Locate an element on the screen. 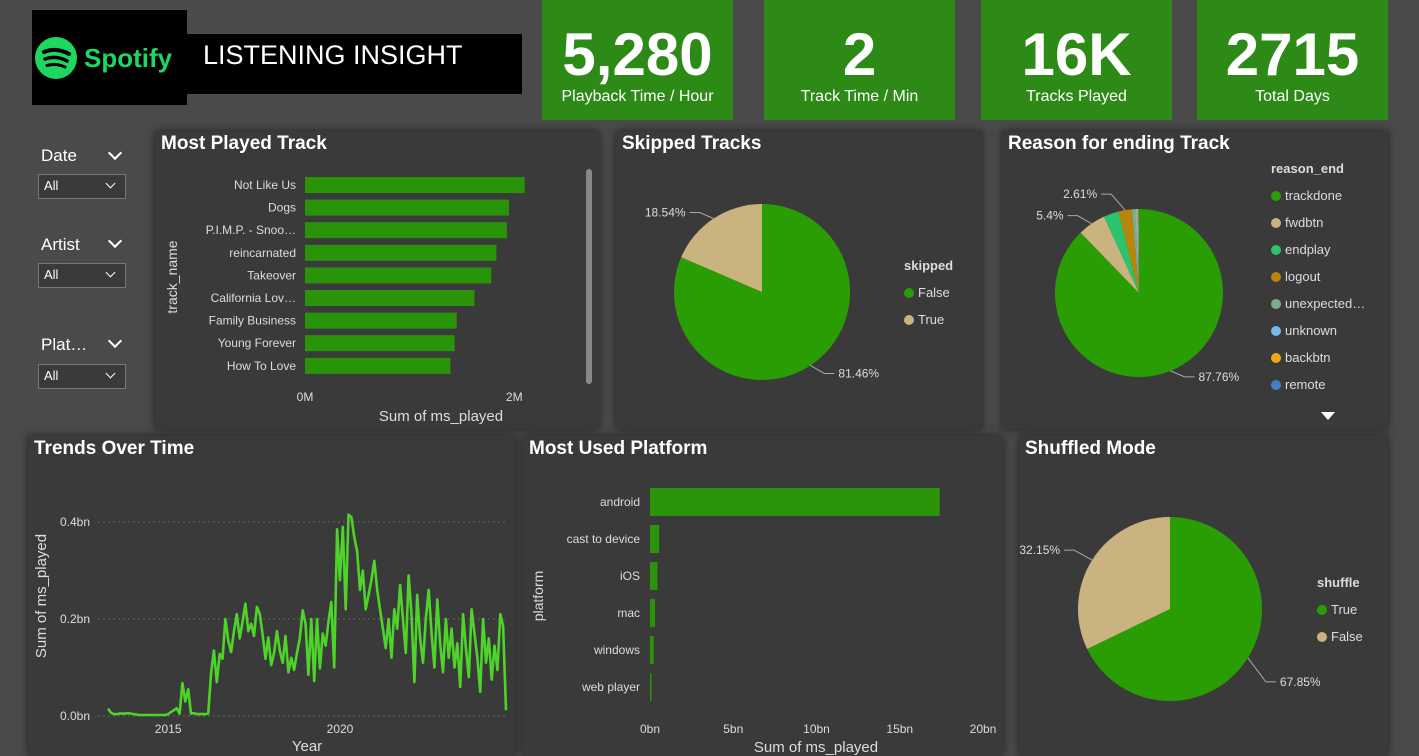 This screenshot has width=1419, height=756. bar-category-label: Family Business is located at coordinates (252, 321).